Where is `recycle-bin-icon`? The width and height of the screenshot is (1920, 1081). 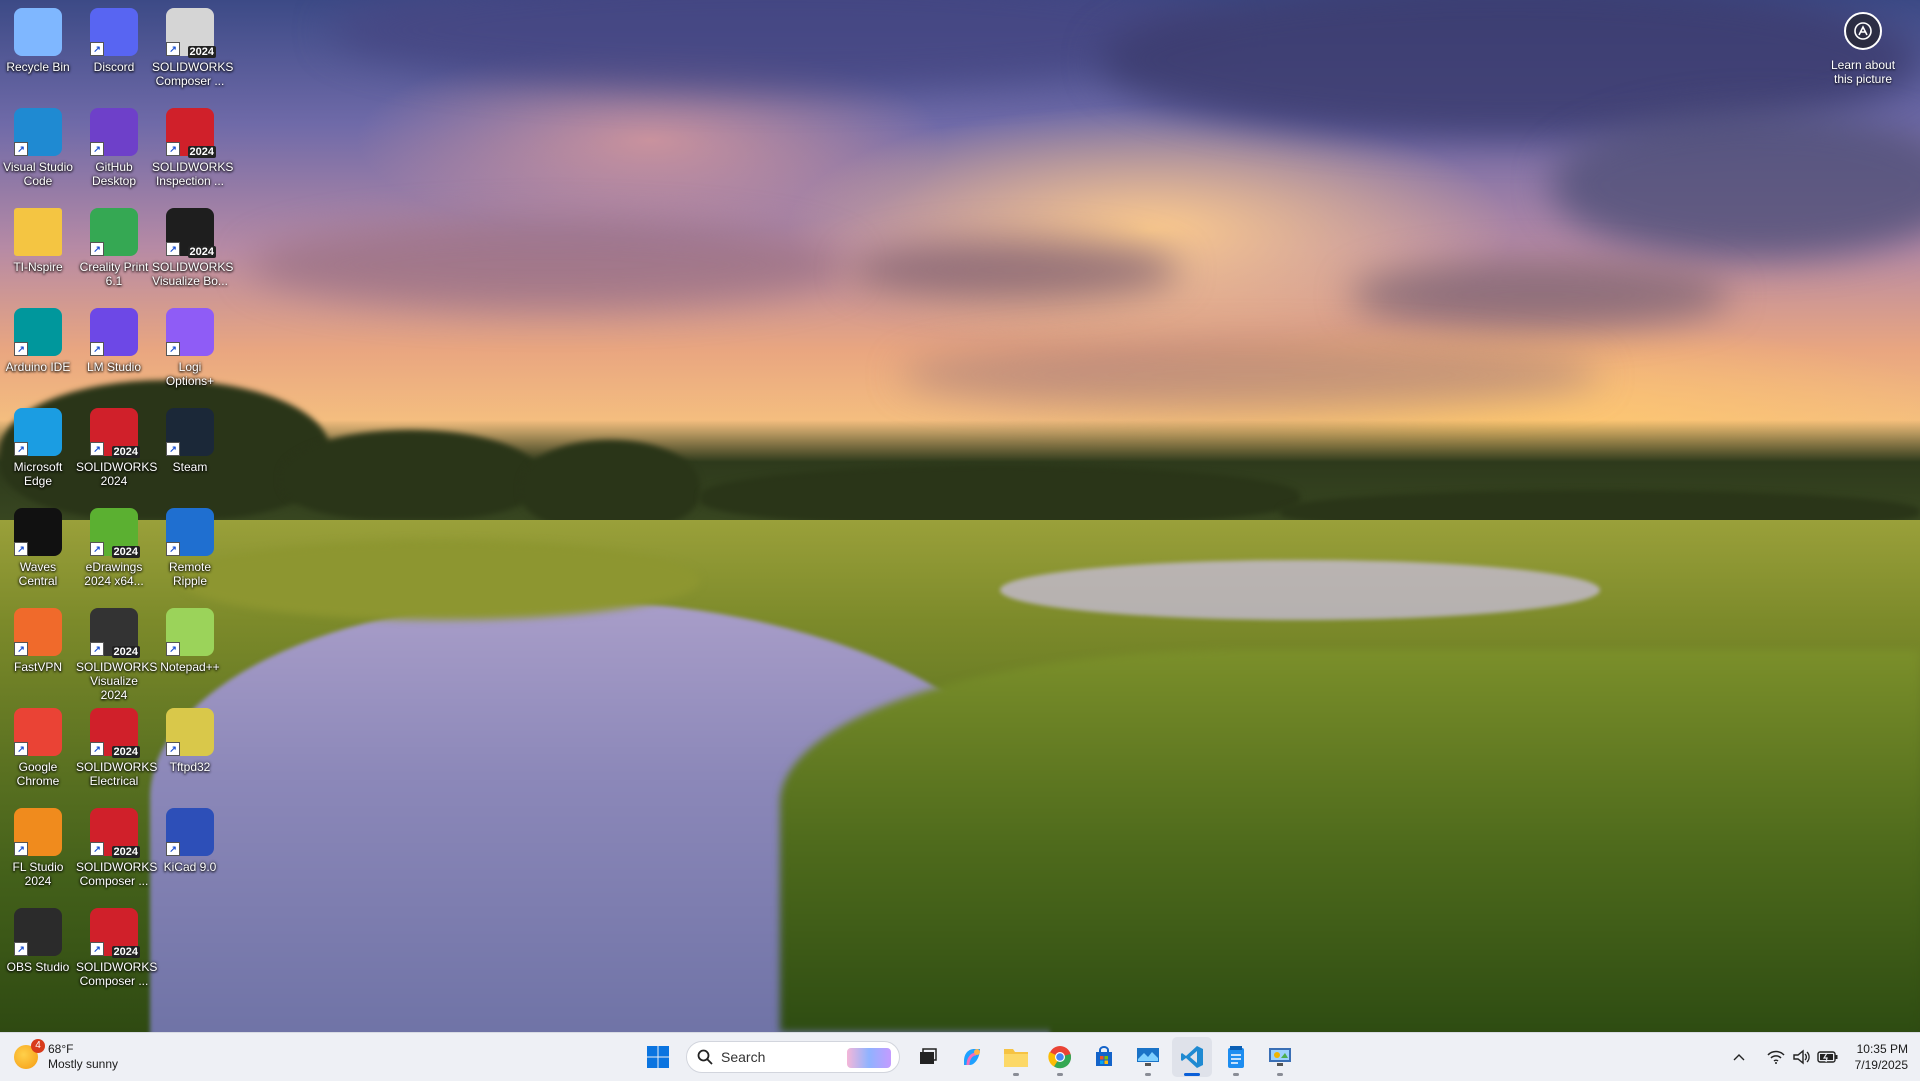
recycle-bin-icon is located at coordinates (38, 32).